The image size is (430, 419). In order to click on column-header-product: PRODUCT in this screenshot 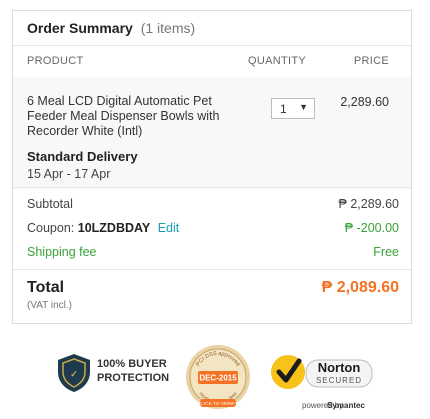, I will do `click(55, 61)`.